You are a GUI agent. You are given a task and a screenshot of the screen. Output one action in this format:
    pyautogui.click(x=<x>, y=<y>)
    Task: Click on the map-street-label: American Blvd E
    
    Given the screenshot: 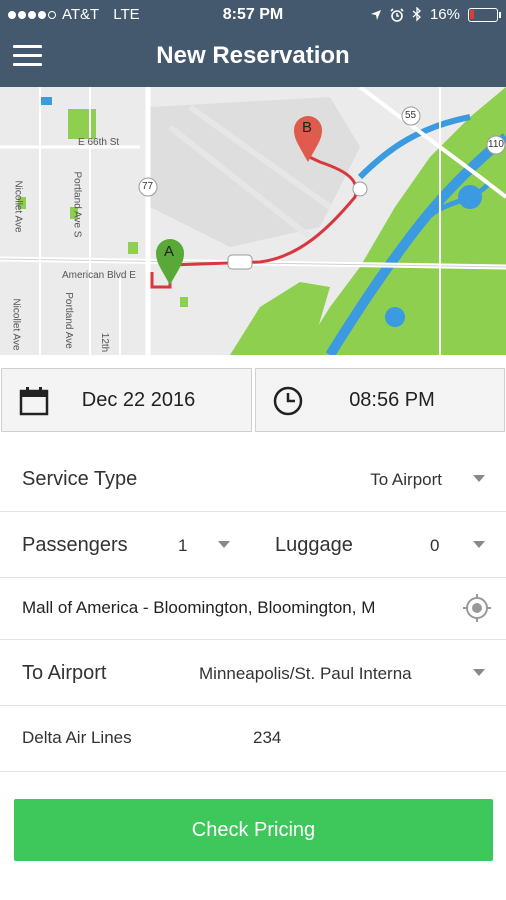 What is the action you would take?
    pyautogui.click(x=99, y=275)
    